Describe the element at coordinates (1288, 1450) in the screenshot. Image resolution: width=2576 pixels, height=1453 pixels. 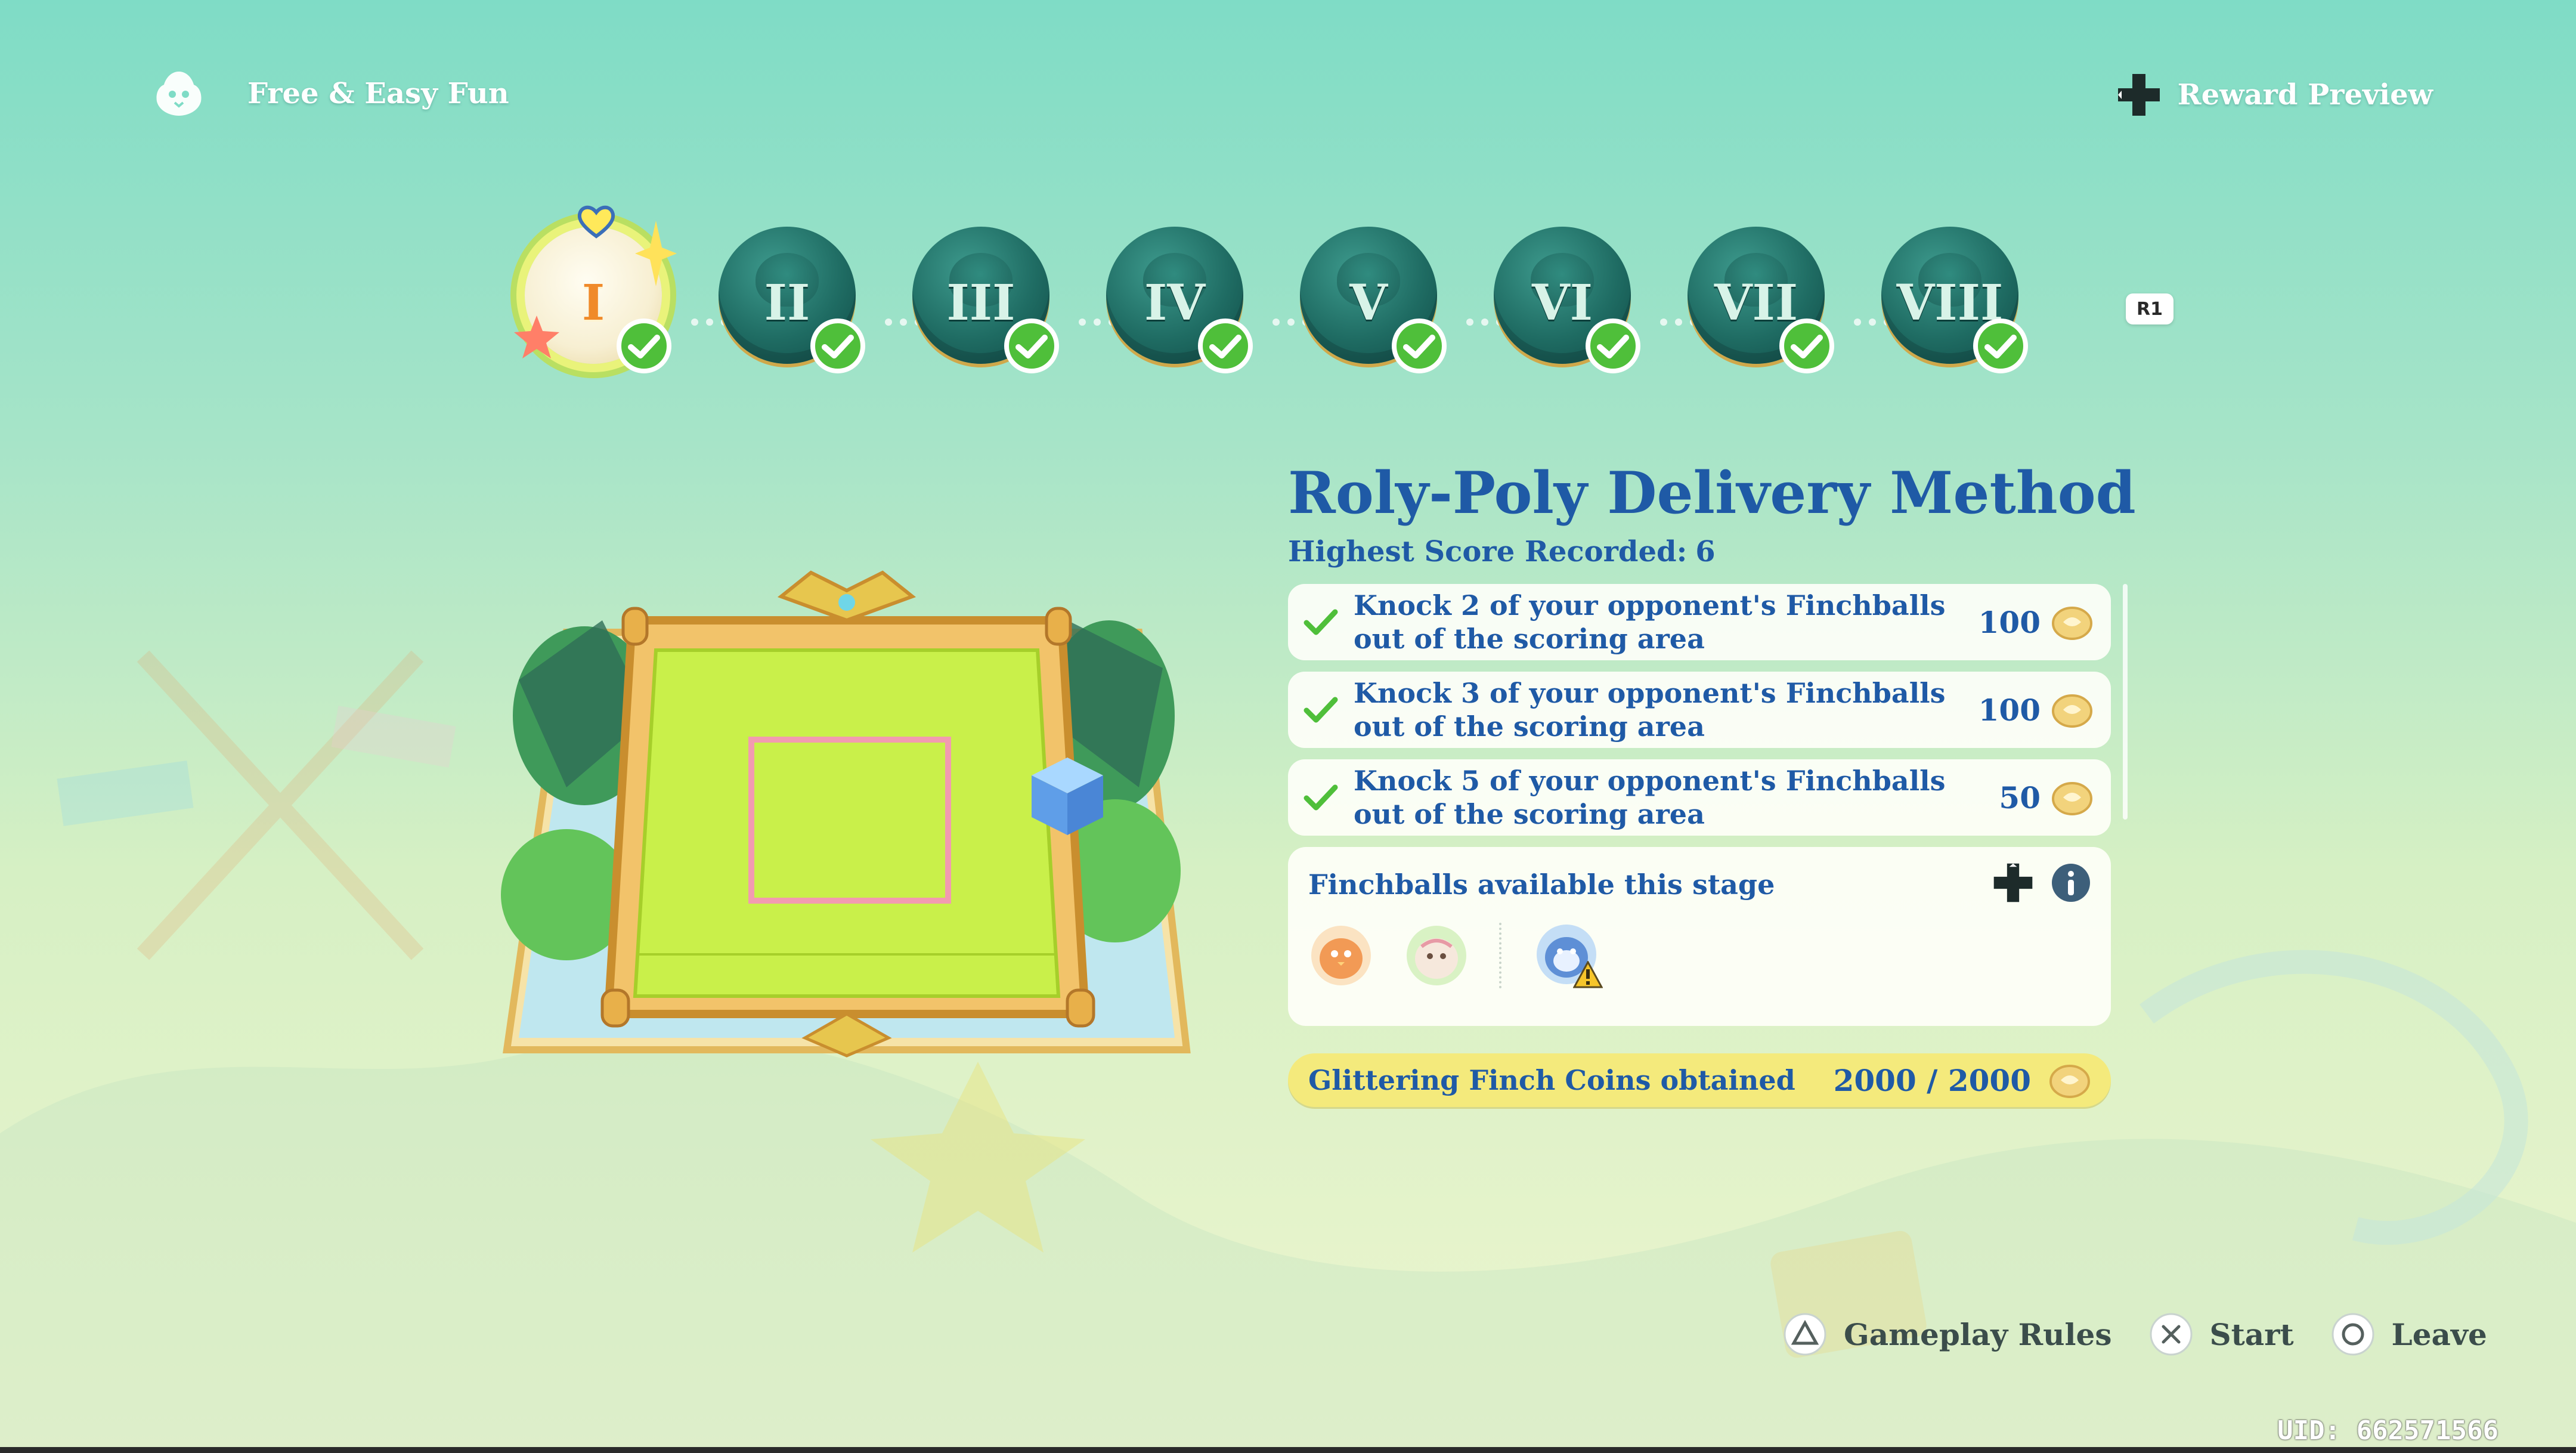
I see `screen-bottom-strip` at that location.